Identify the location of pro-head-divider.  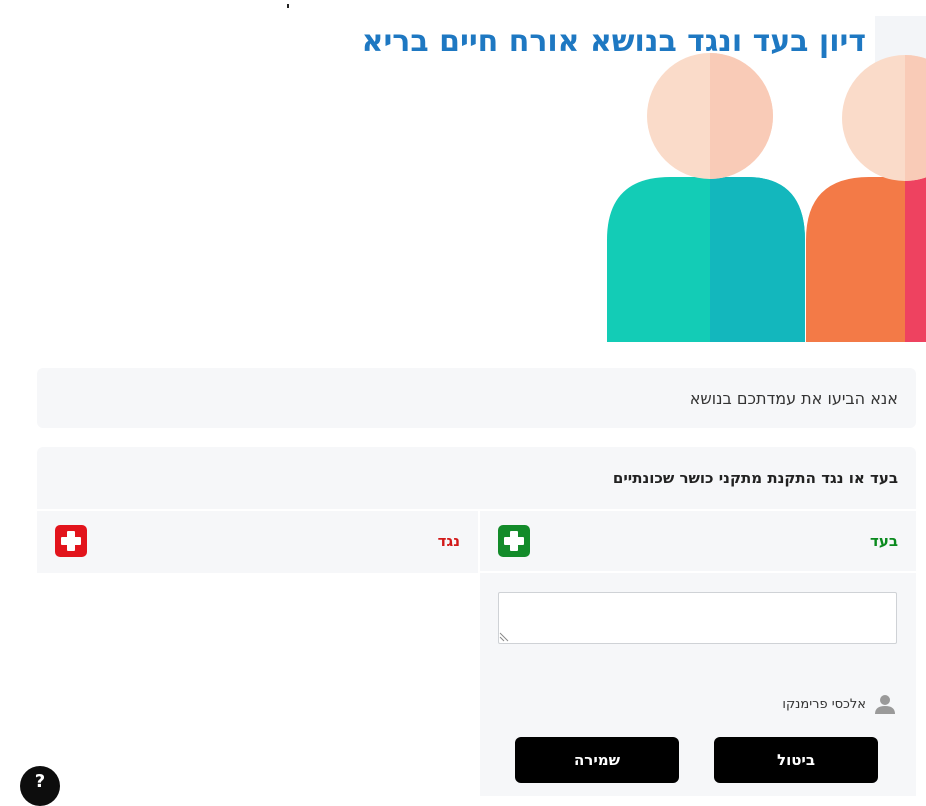
(698, 572).